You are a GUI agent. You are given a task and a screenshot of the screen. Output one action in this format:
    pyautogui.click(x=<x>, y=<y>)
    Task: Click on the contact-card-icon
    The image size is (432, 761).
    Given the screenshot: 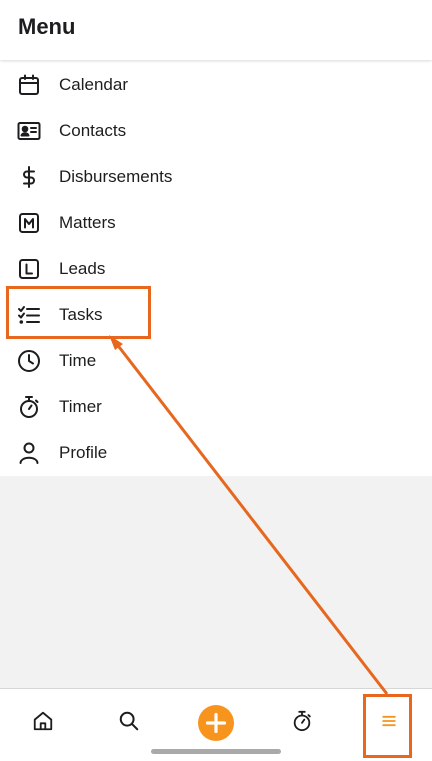 What is the action you would take?
    pyautogui.click(x=29, y=131)
    